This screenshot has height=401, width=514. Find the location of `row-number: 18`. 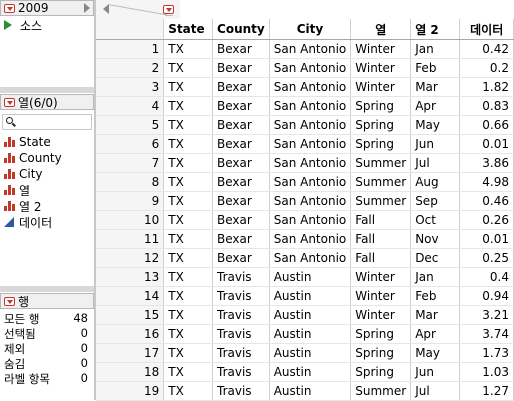

row-number: 18 is located at coordinates (130, 372).